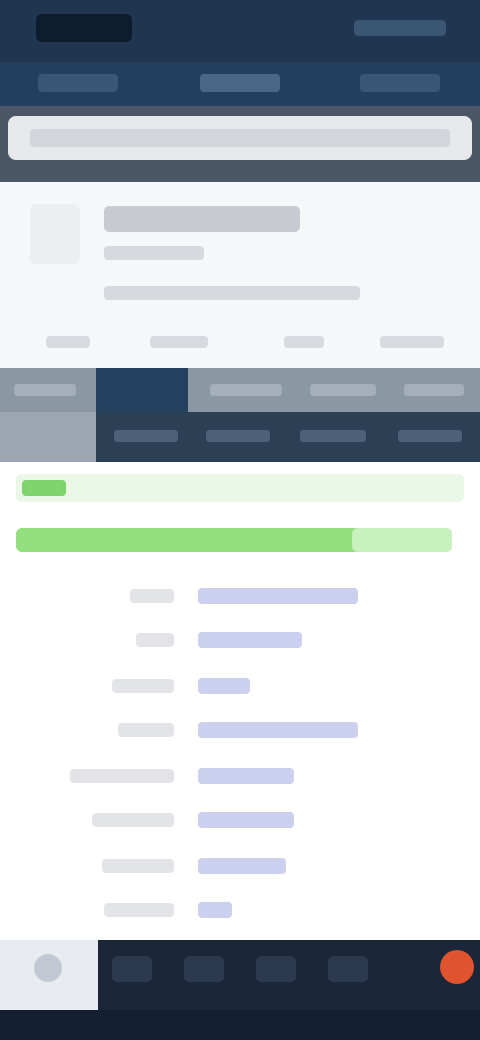  I want to click on top-tab-bar, so click(240, 84).